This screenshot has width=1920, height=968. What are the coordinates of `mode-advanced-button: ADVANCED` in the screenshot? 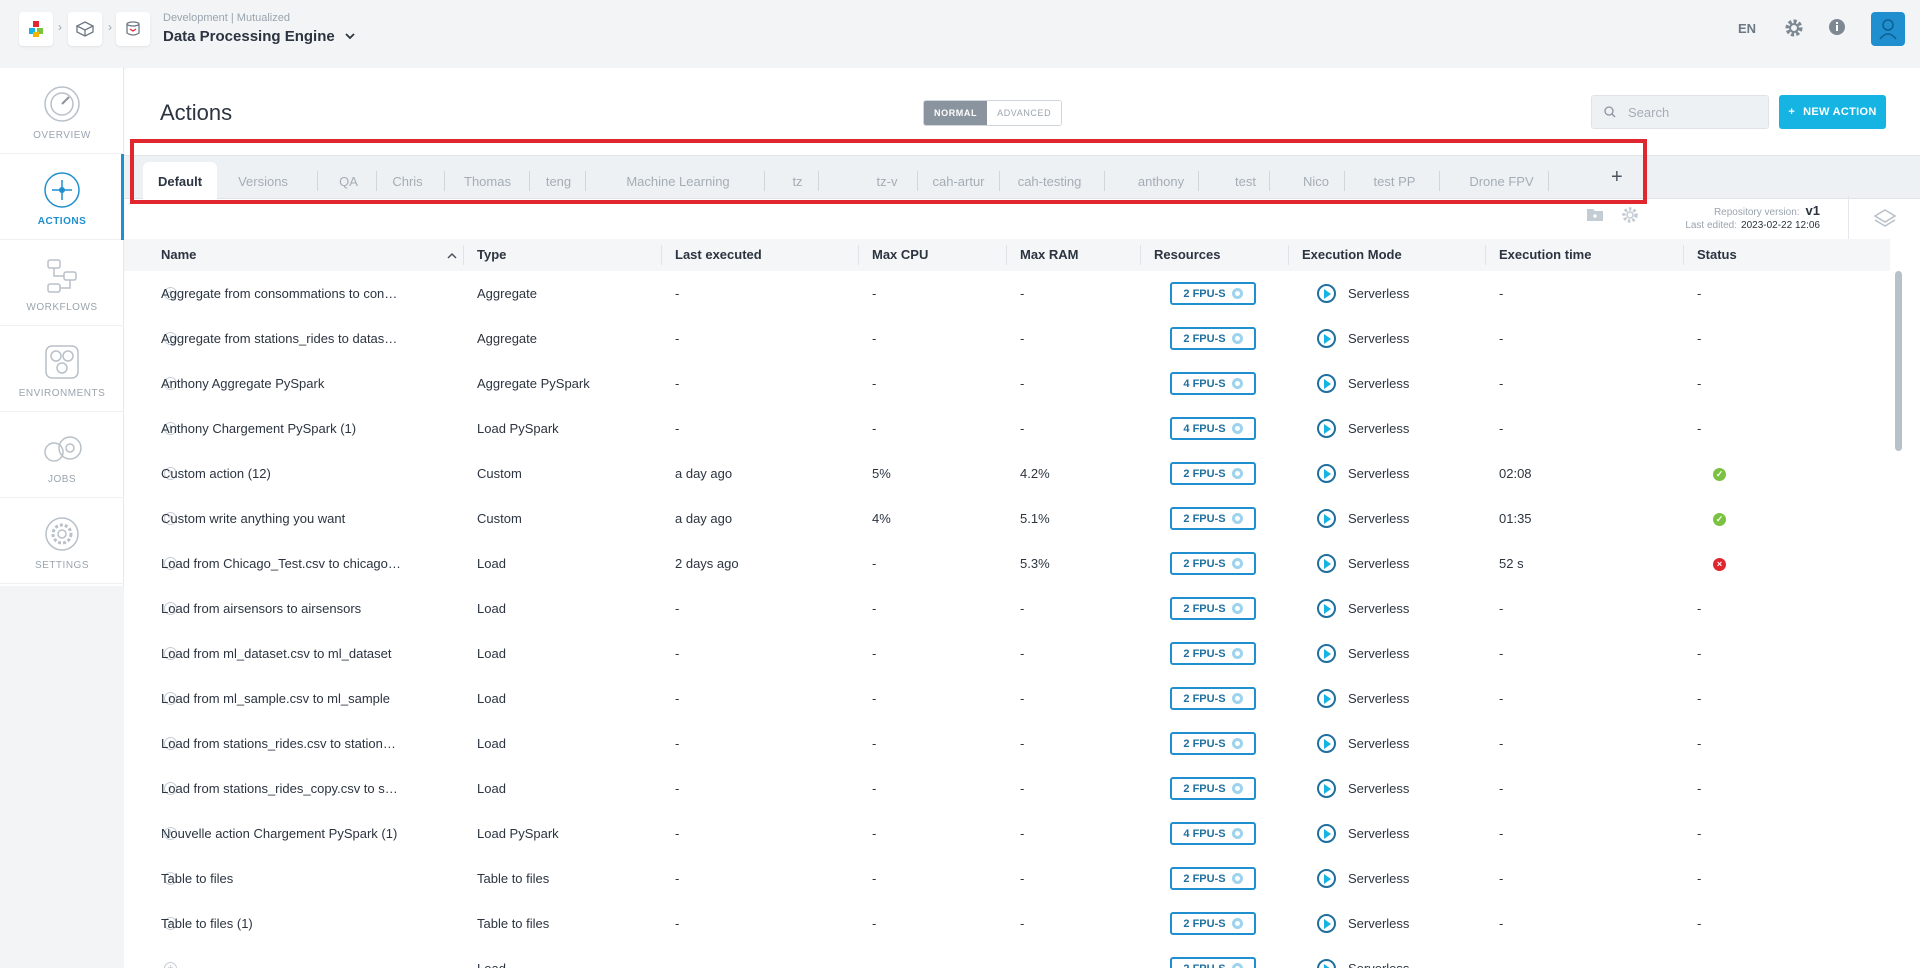 It's located at (1024, 113).